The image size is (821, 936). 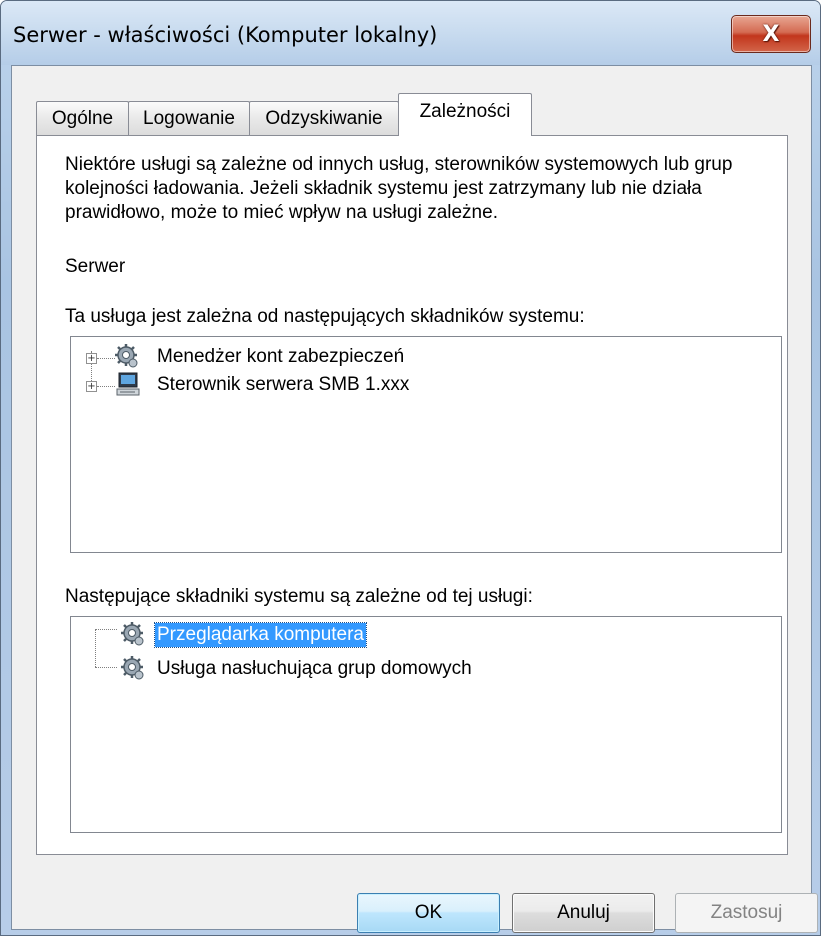 I want to click on close-button: X, so click(x=771, y=34).